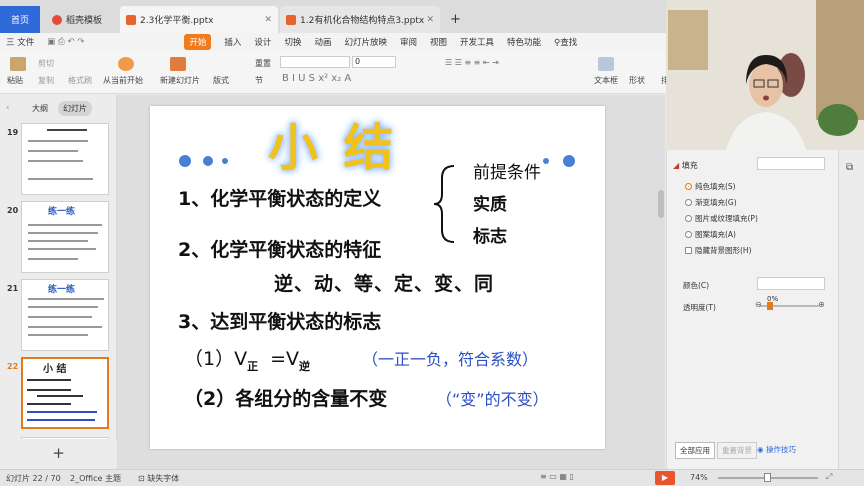 The width and height of the screenshot is (864, 486). I want to click on theme-name: 2_Office 主题, so click(95, 478).